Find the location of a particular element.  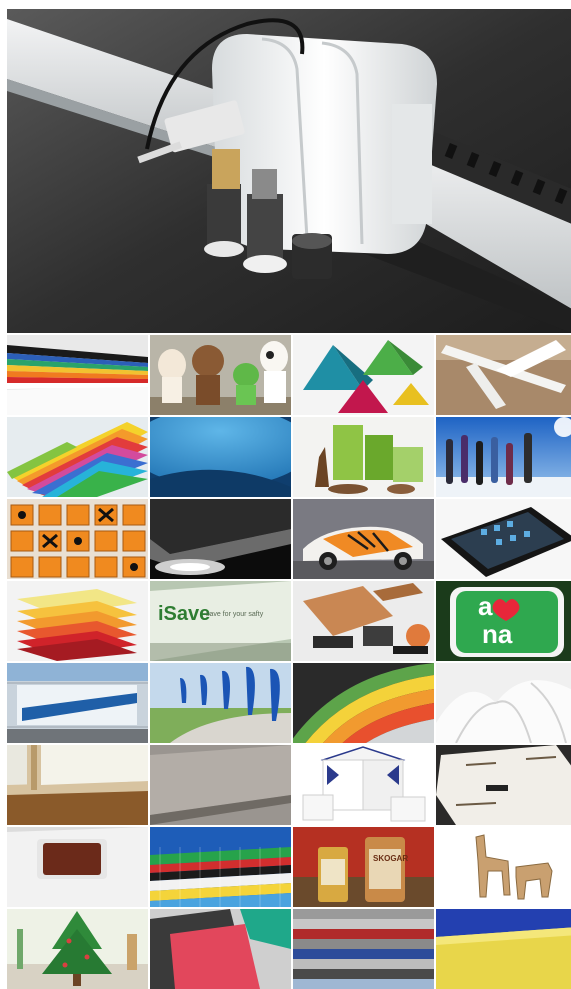

isave-logo-text: iSave is located at coordinates (184, 614).